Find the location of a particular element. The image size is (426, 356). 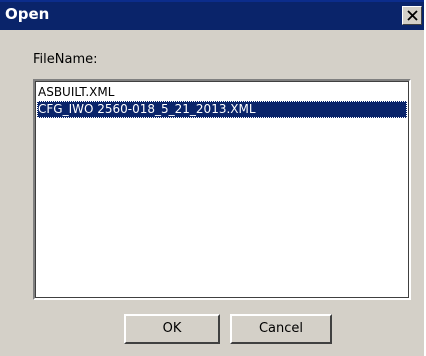

close-icon is located at coordinates (412, 15).